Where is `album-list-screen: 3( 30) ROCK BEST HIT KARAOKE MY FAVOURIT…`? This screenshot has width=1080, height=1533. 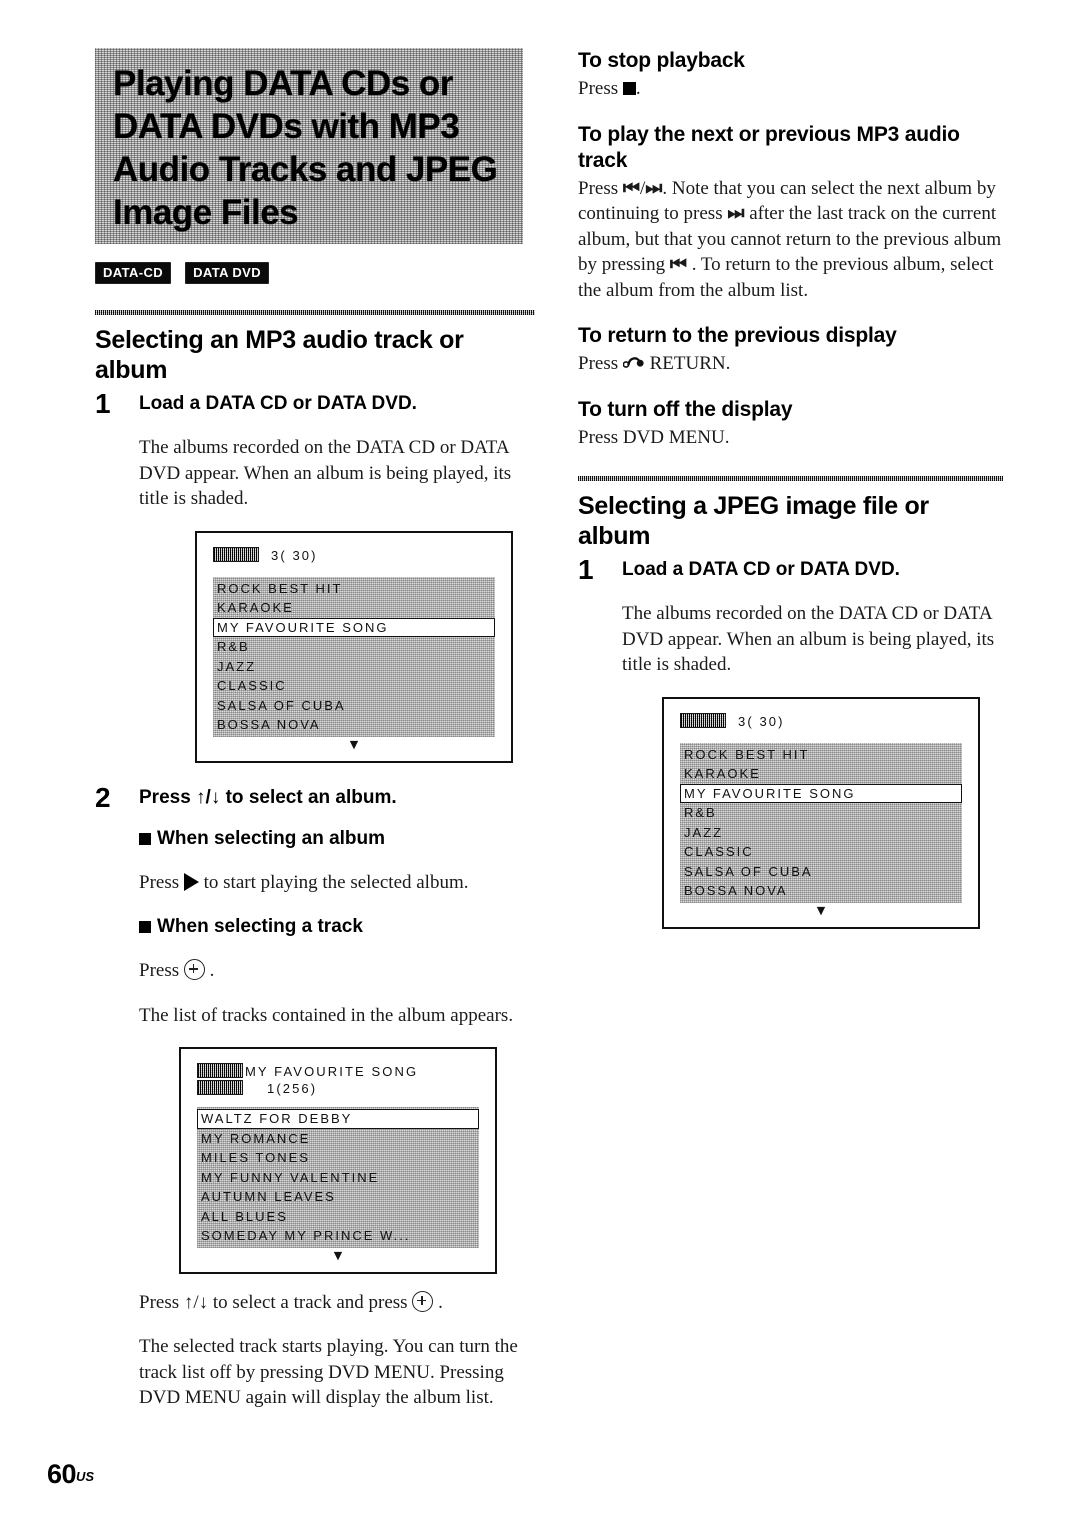
album-list-screen: 3( 30) ROCK BEST HIT KARAOKE MY FAVOURIT… is located at coordinates (354, 646).